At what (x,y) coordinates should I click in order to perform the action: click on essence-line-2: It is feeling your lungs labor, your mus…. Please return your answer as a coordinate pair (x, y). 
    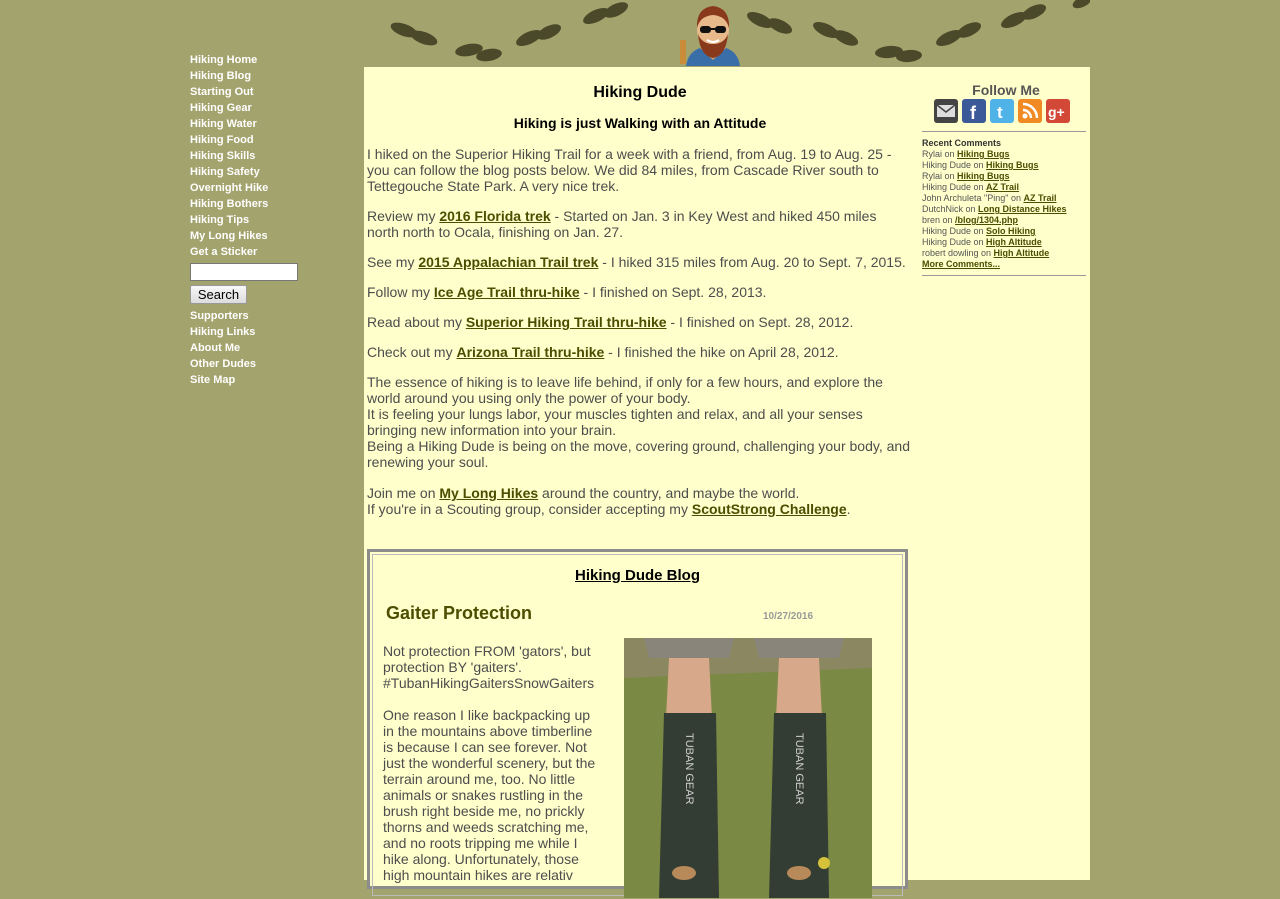
    Looking at the image, I should click on (615, 422).